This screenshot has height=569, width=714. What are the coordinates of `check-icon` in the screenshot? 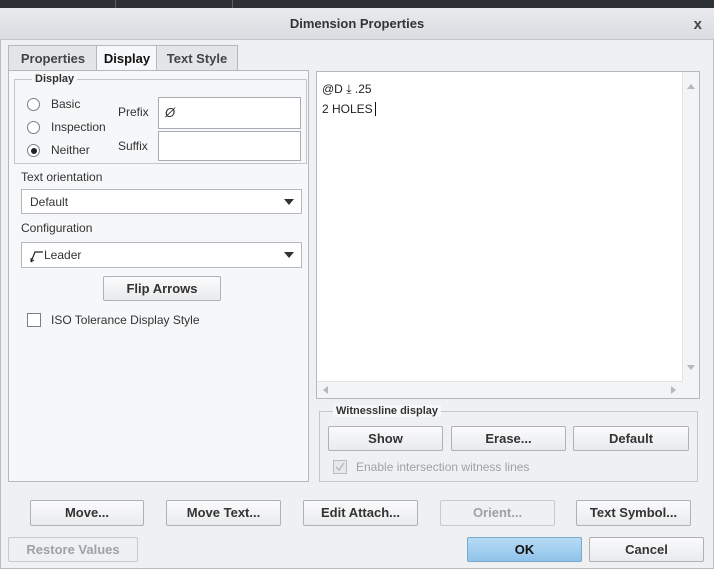 It's located at (340, 467).